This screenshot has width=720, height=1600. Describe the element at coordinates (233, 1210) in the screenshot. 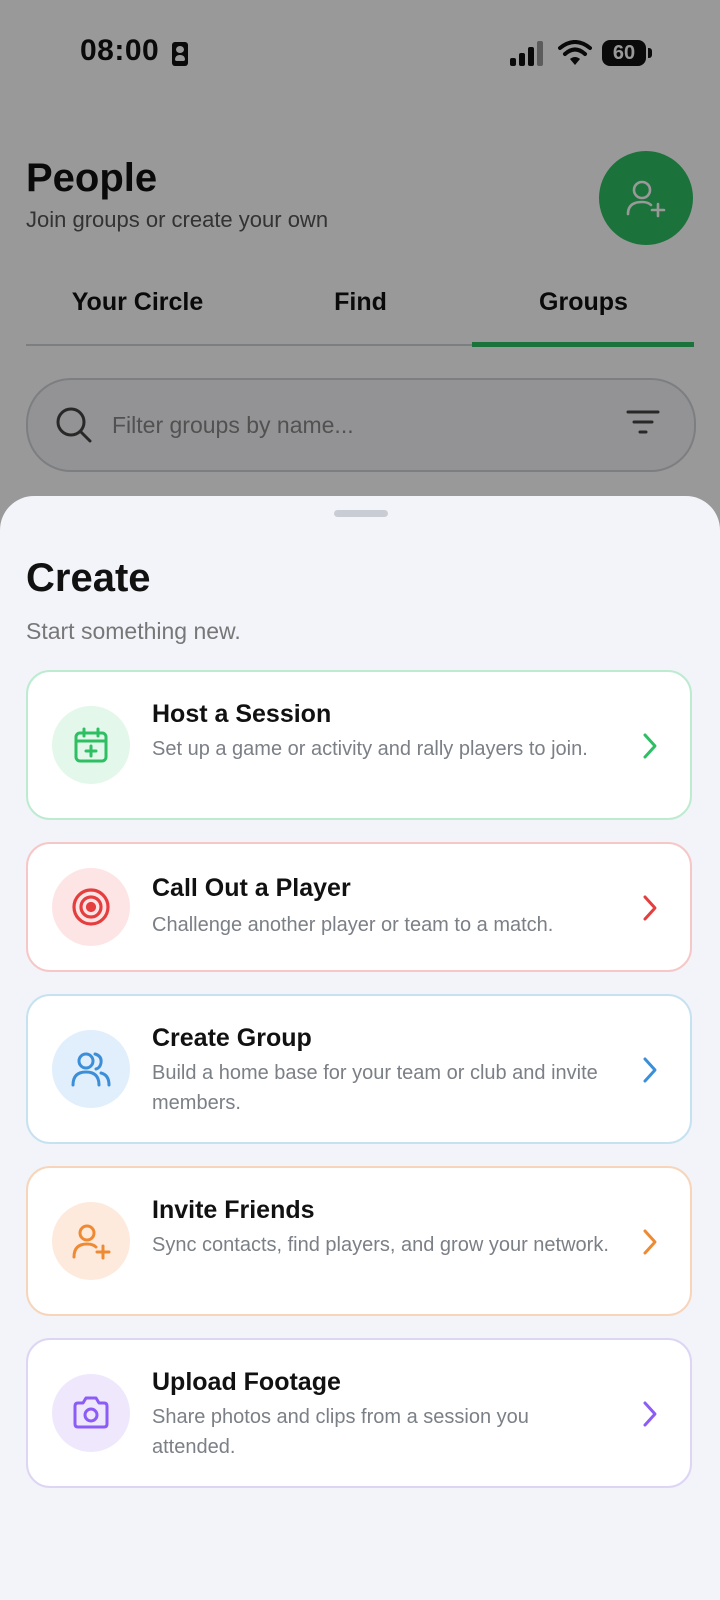

I see `option-title: Invite Friends` at that location.